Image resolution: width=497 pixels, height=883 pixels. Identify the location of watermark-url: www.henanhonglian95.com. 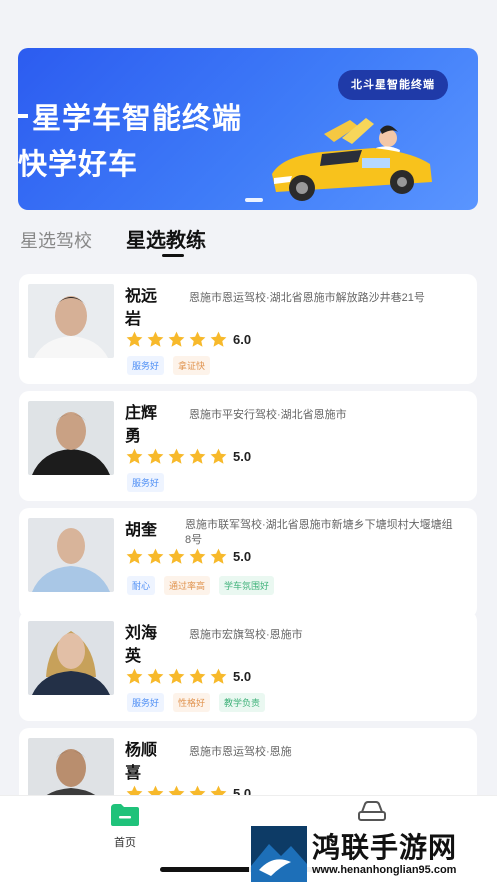
(384, 870).